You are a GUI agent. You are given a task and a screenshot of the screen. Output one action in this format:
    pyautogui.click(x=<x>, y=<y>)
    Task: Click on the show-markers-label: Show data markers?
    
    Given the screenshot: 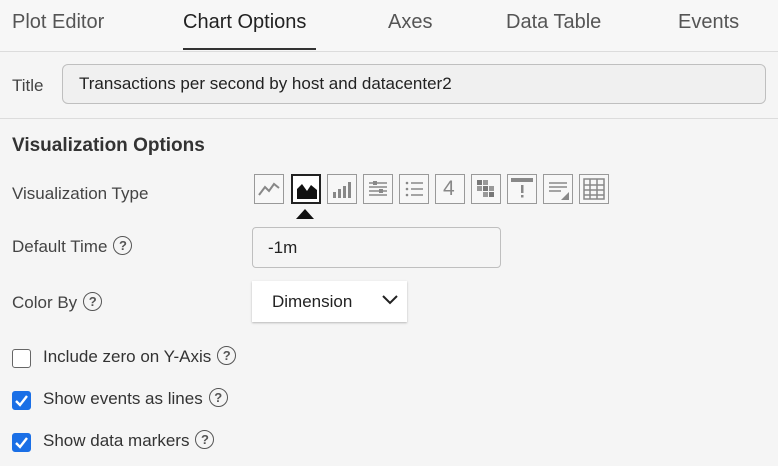 What is the action you would take?
    pyautogui.click(x=129, y=440)
    